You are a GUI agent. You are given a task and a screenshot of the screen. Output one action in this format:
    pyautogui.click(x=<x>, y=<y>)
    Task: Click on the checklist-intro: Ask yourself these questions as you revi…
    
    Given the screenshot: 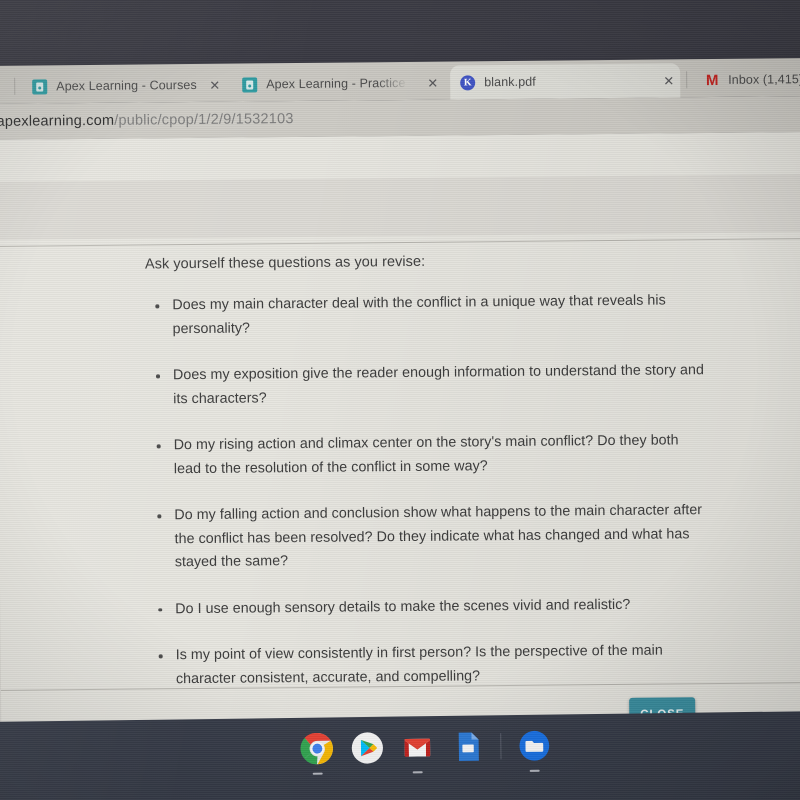 What is the action you would take?
    pyautogui.click(x=285, y=263)
    